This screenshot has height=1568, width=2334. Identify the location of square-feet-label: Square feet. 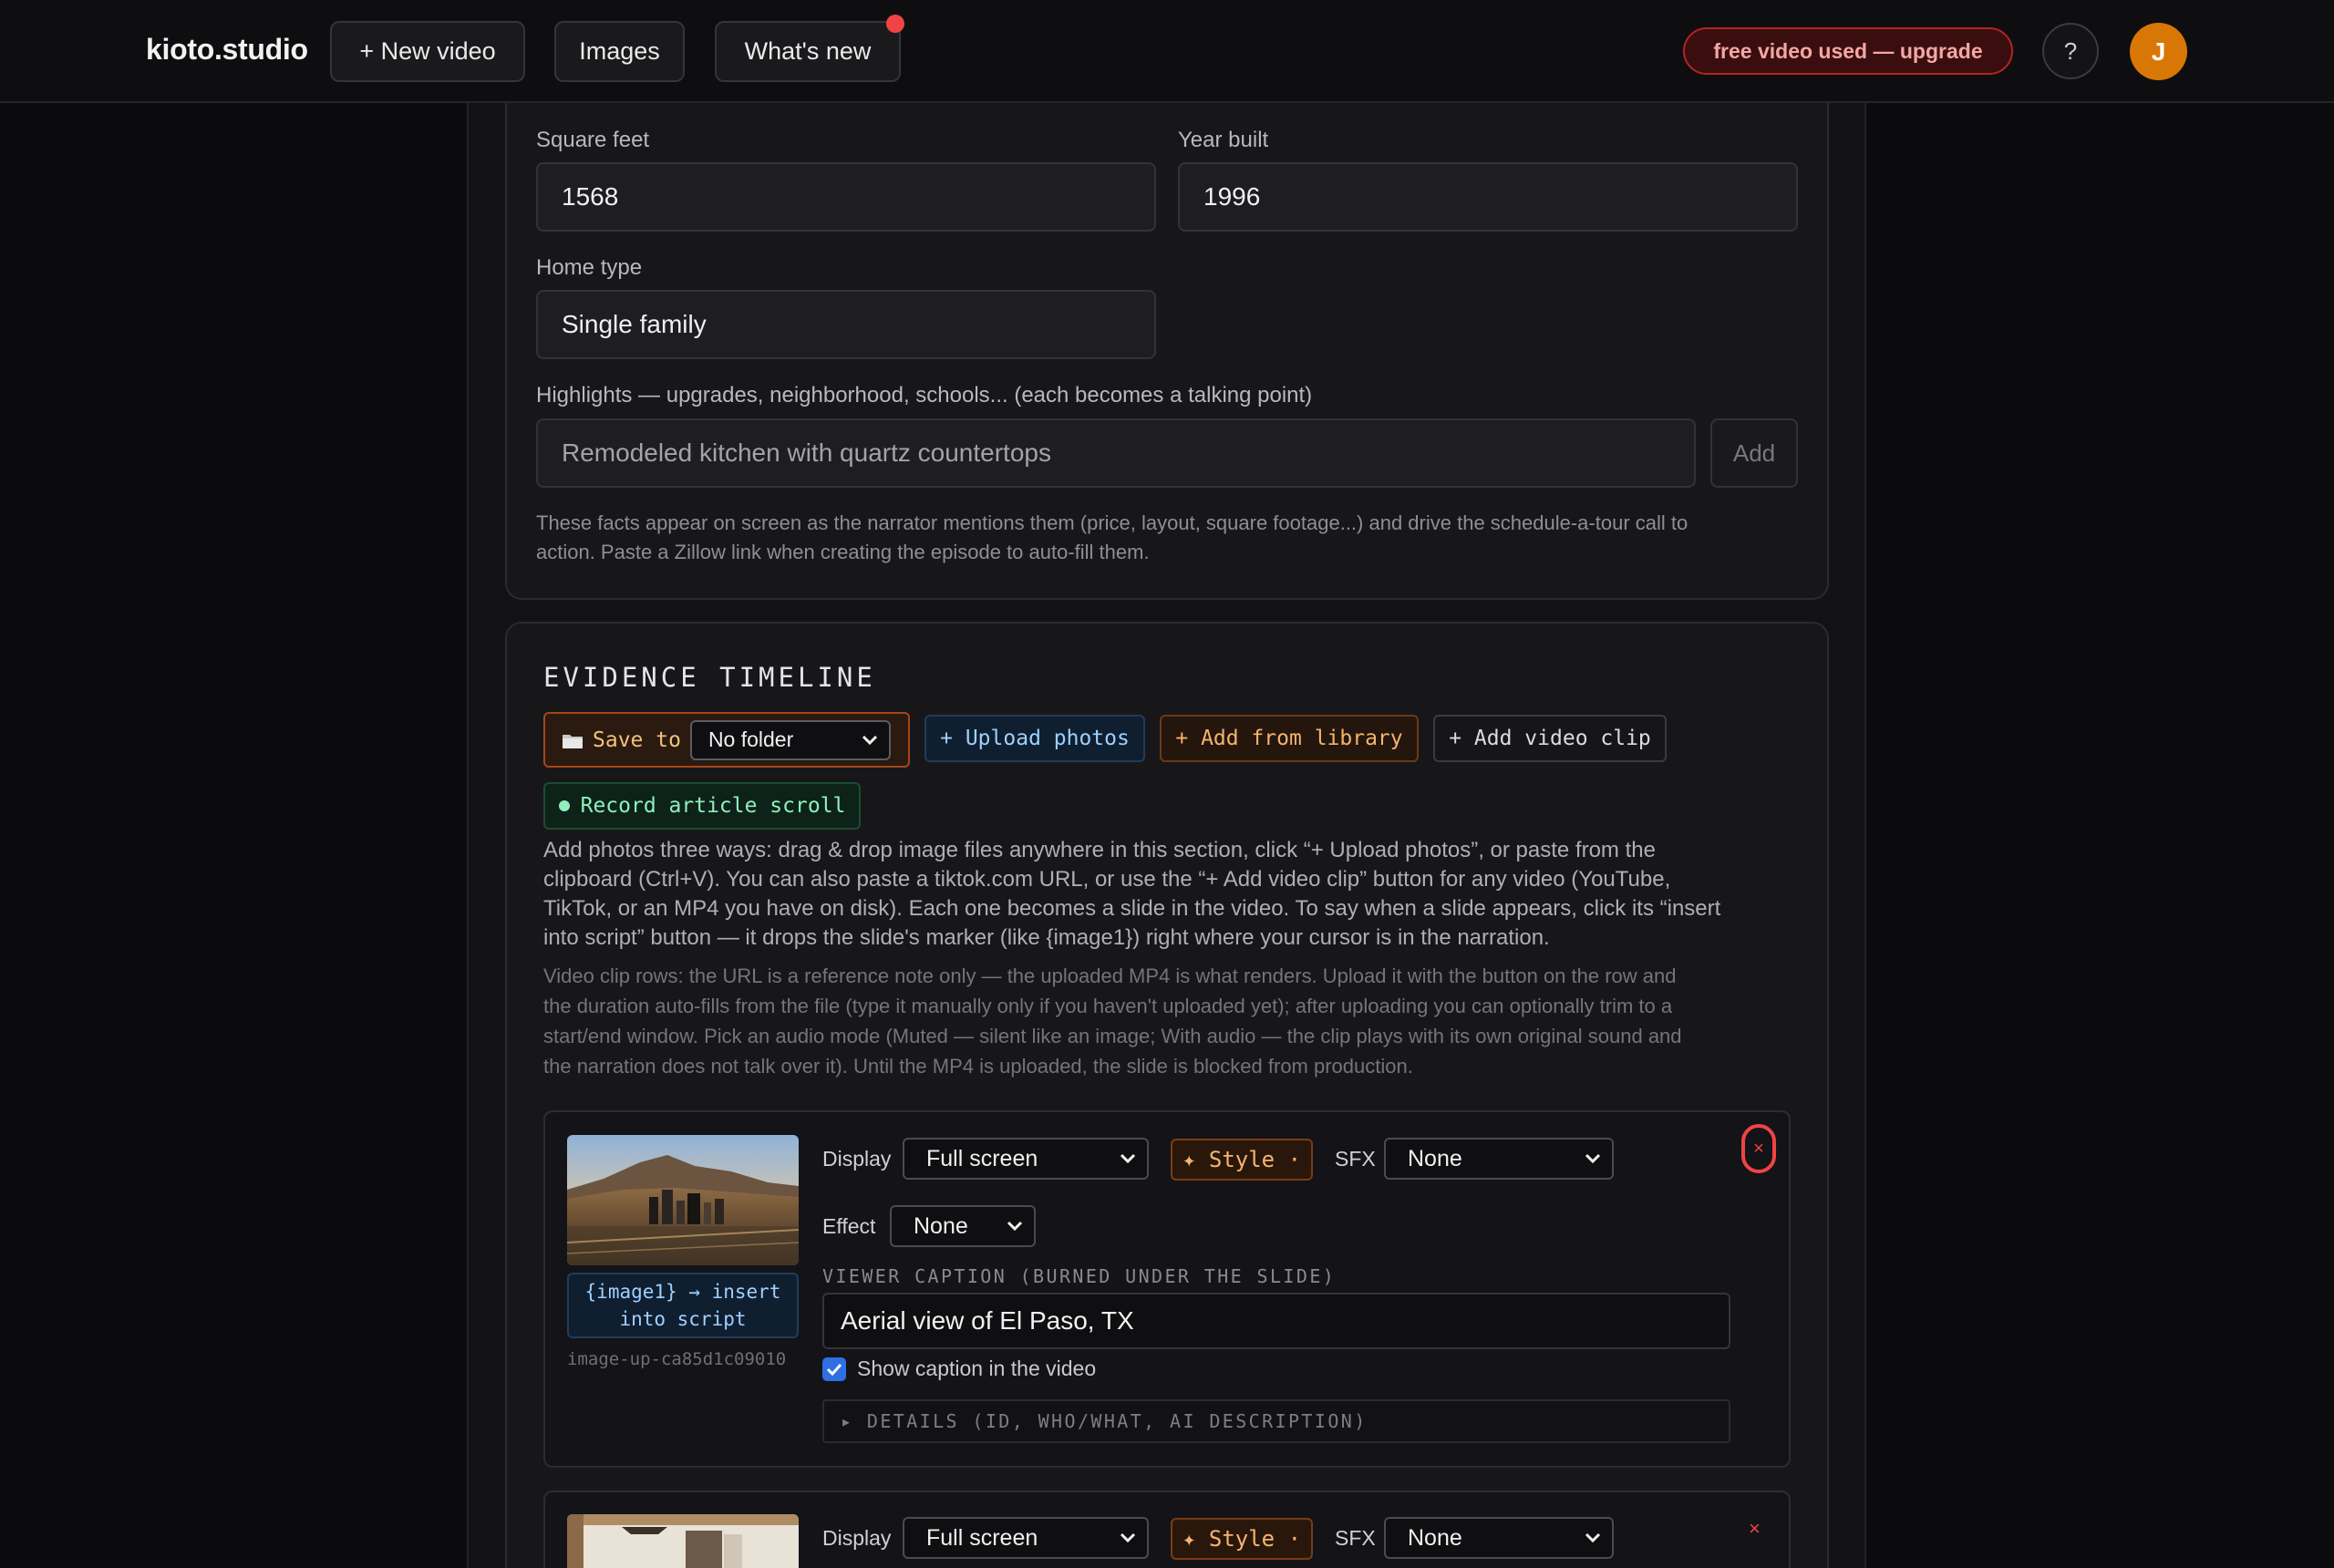
(593, 140).